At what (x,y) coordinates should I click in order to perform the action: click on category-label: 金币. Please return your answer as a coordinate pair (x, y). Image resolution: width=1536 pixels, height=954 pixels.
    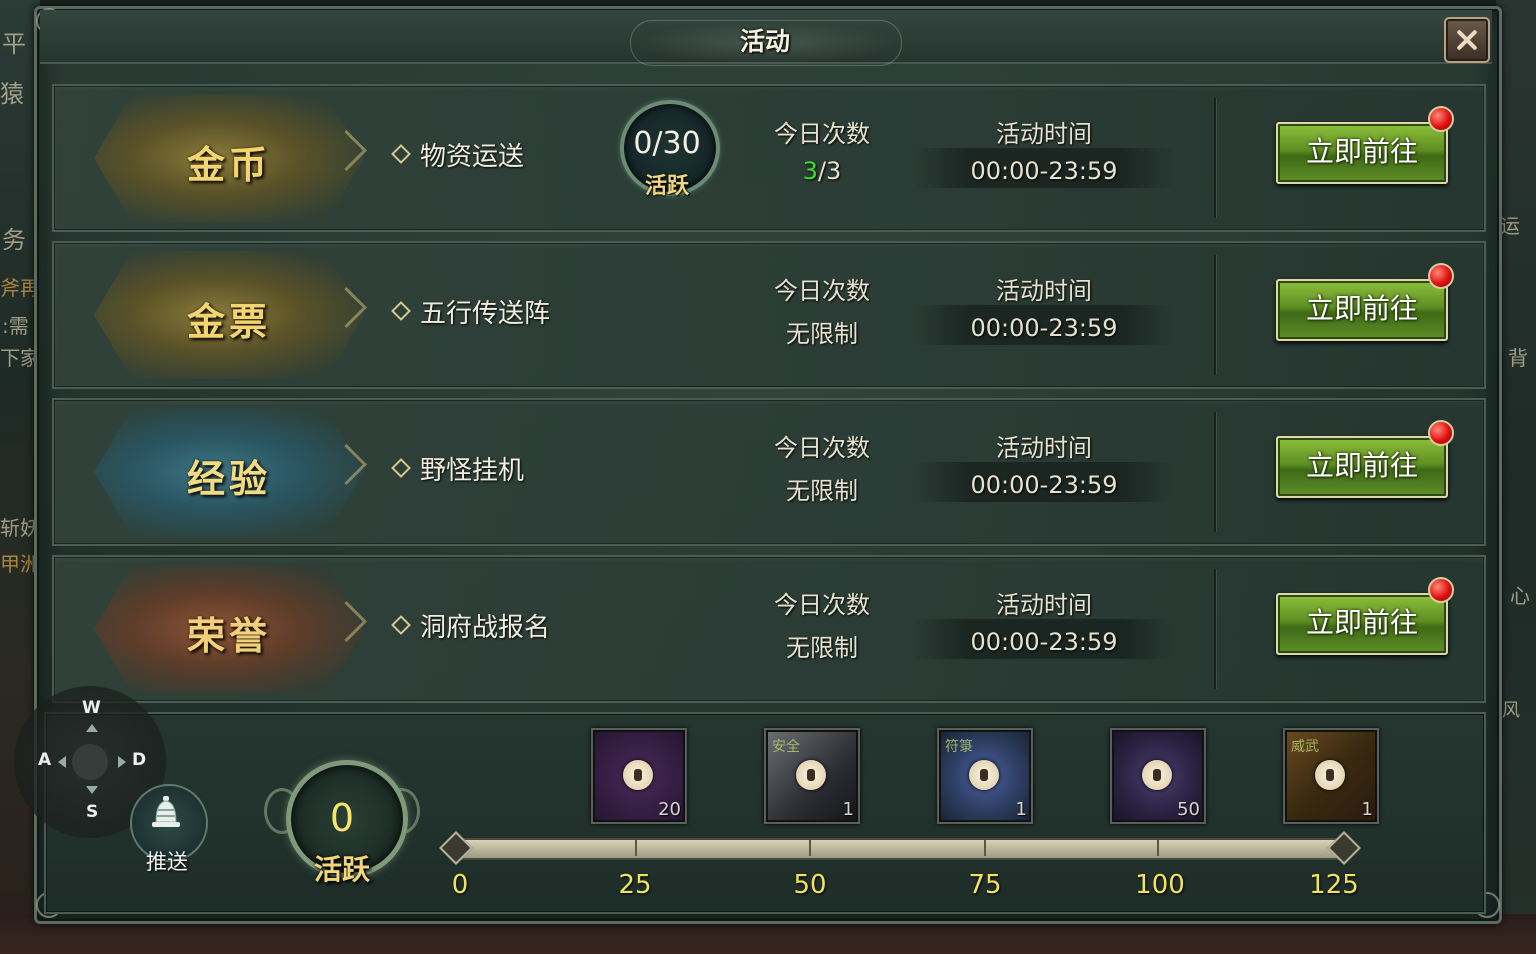
    Looking at the image, I should click on (228, 164).